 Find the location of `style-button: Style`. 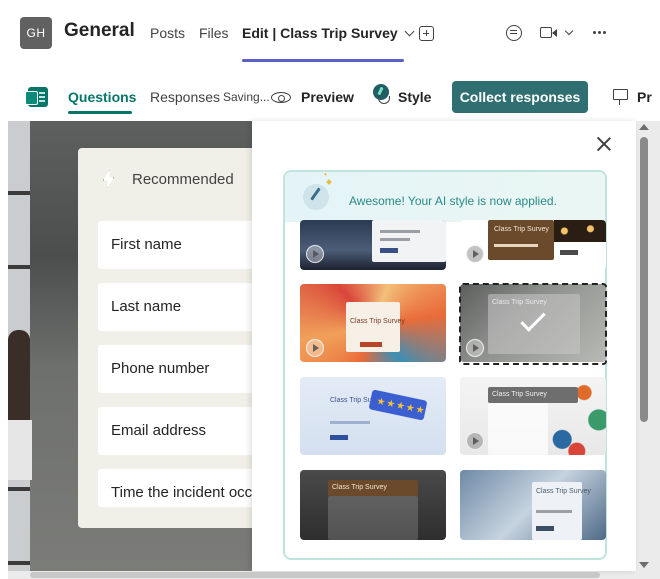

style-button: Style is located at coordinates (414, 97).